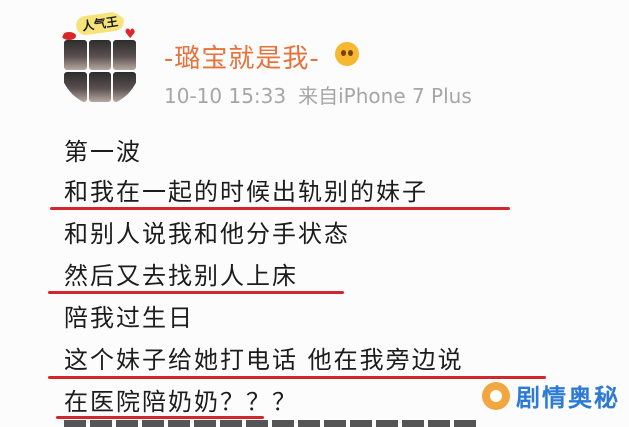 This screenshot has width=629, height=427. What do you see at coordinates (207, 234) in the screenshot?
I see `post-text-line-3: 和别人说我和他分手状态` at bounding box center [207, 234].